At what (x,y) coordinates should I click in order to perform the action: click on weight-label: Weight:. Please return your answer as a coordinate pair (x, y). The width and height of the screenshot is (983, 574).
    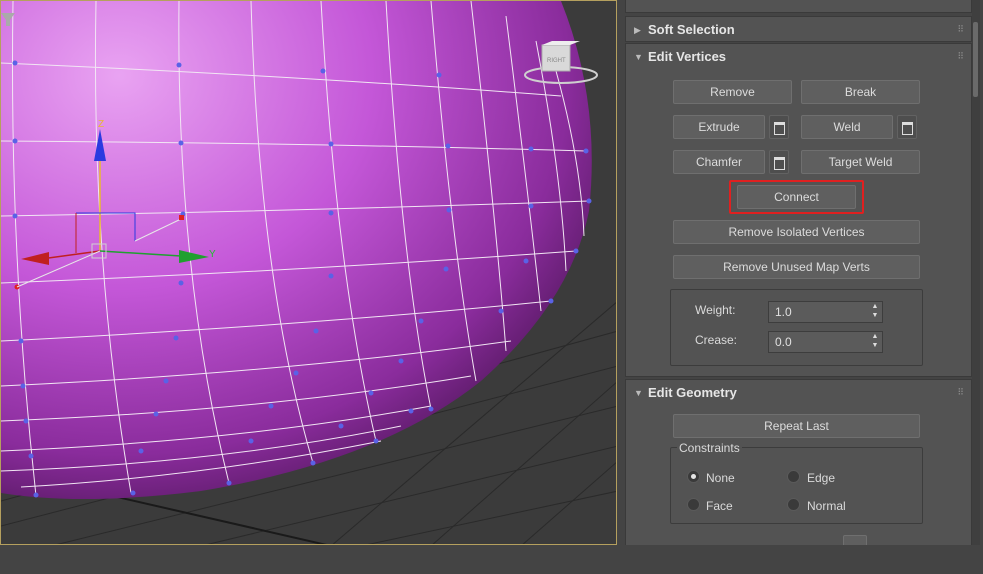
    Looking at the image, I should click on (715, 310).